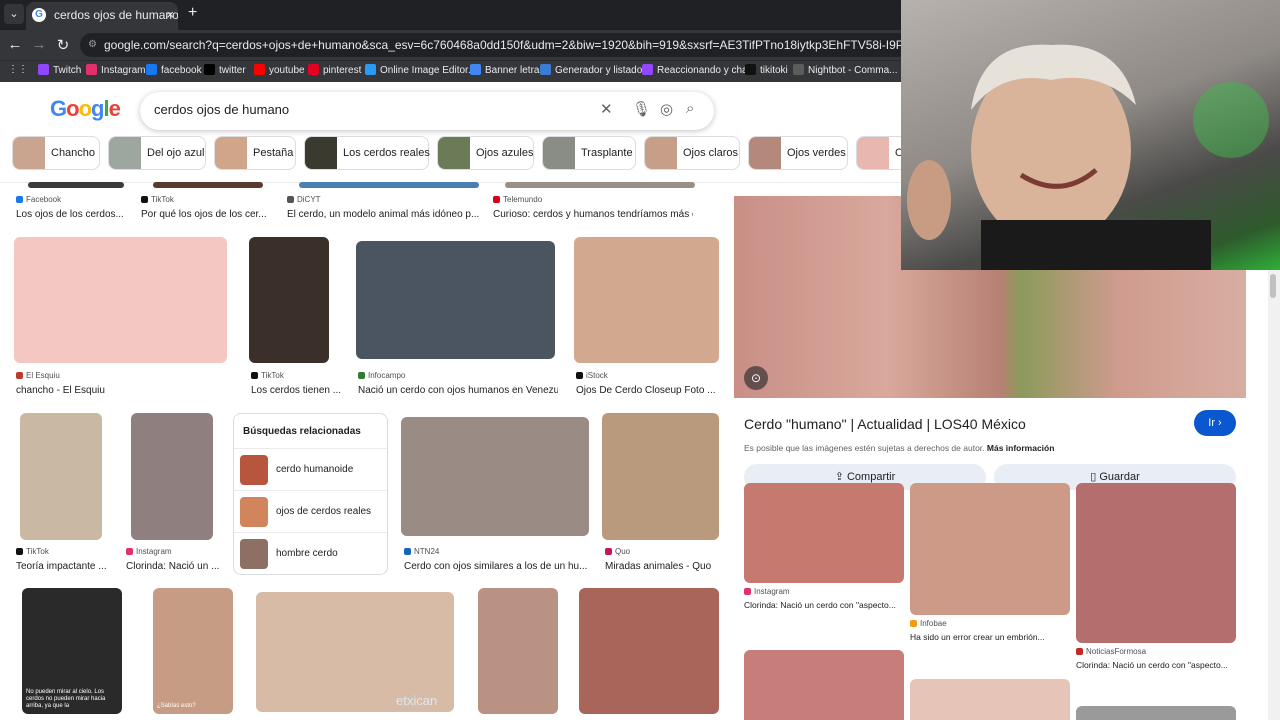  I want to click on bookmark-item: tikitoki, so click(766, 70).